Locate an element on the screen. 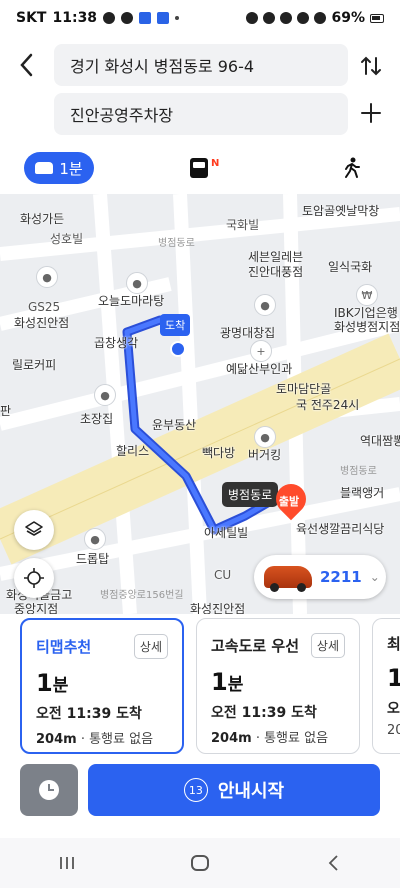 This screenshot has height=888, width=400. cafe-pin-icon: ● is located at coordinates (95, 539).